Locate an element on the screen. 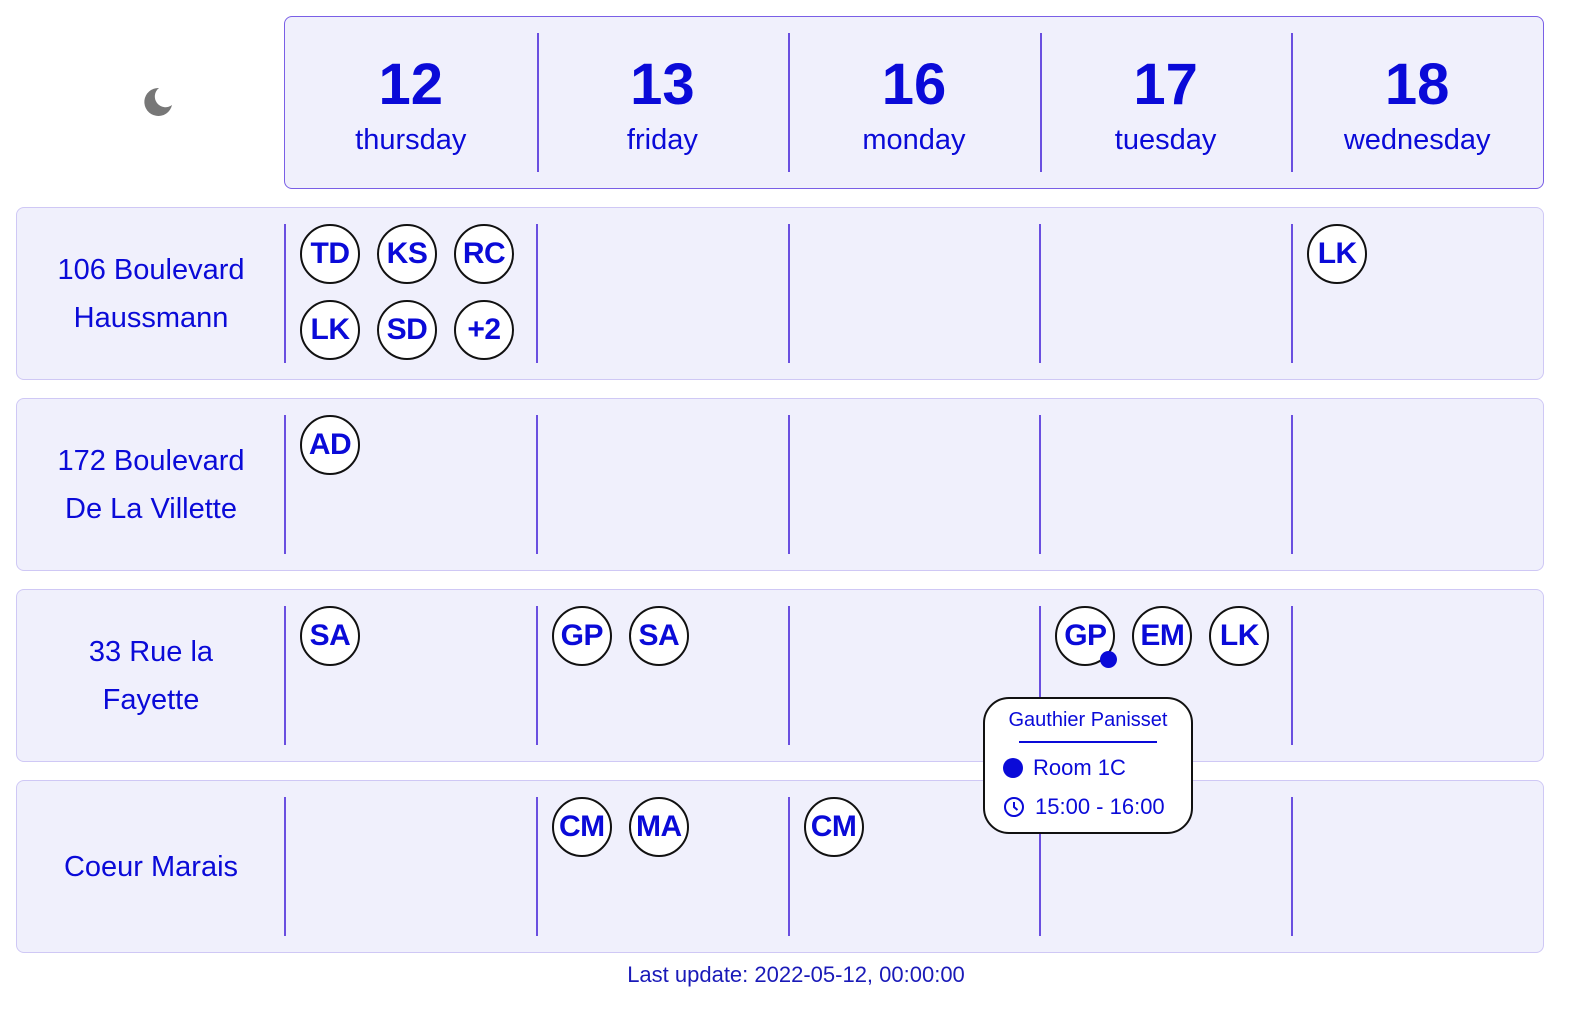  day-cell: LK is located at coordinates (1417, 293).